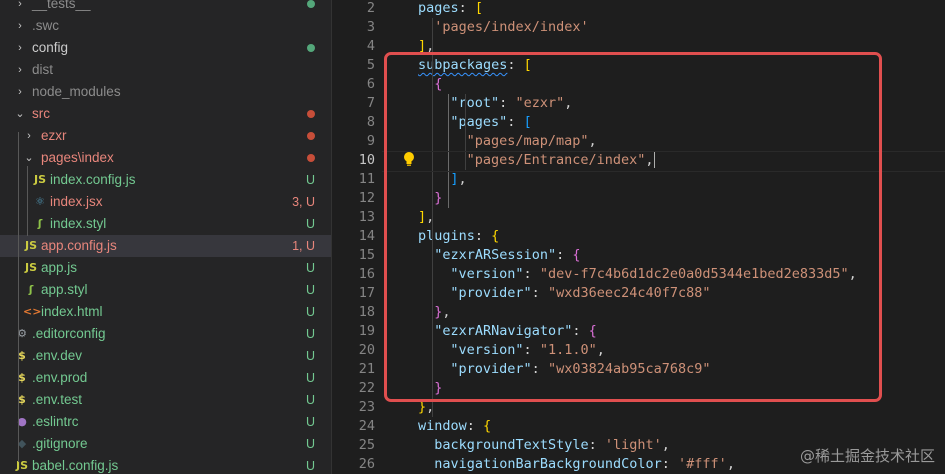 The height and width of the screenshot is (474, 945). What do you see at coordinates (165, 378) in the screenshot?
I see `file-tree-item: $ .env.prod U` at bounding box center [165, 378].